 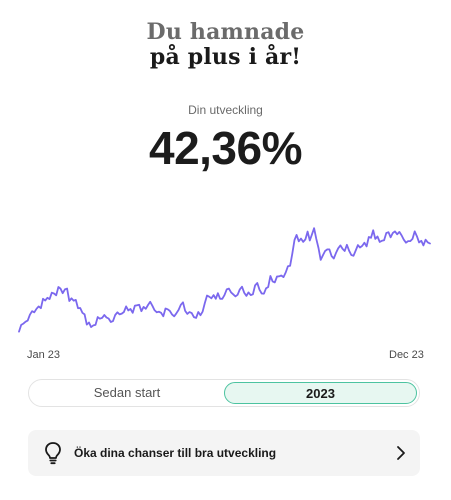 What do you see at coordinates (127, 393) in the screenshot?
I see `period-option-since-start: Sedan start` at bounding box center [127, 393].